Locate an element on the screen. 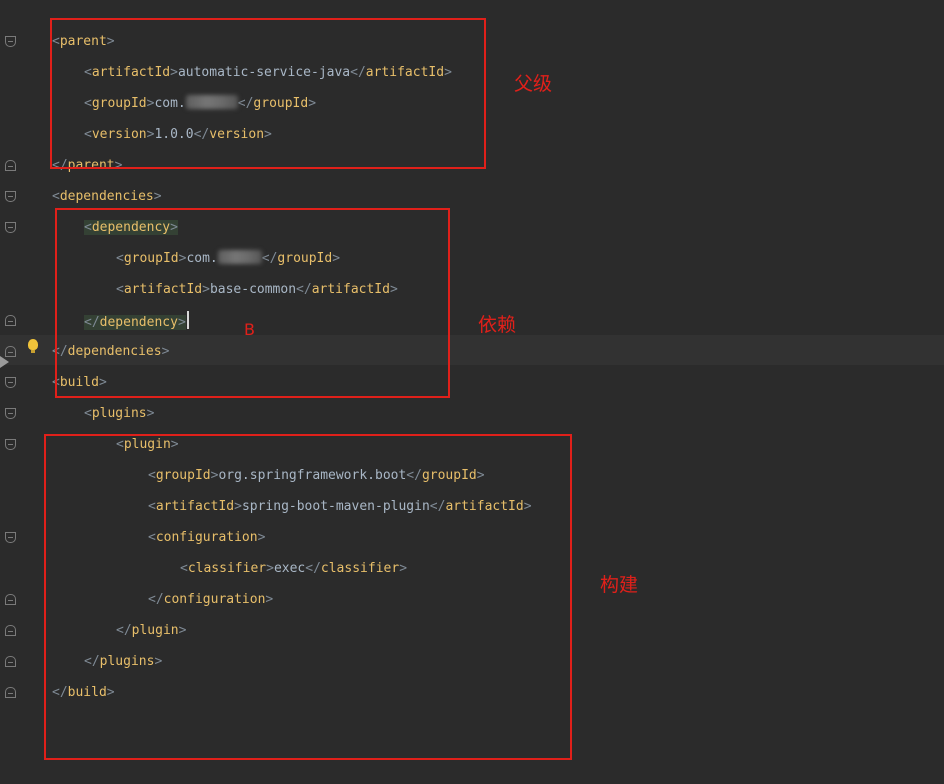  build-annotation-label: 构建 is located at coordinates (619, 585).